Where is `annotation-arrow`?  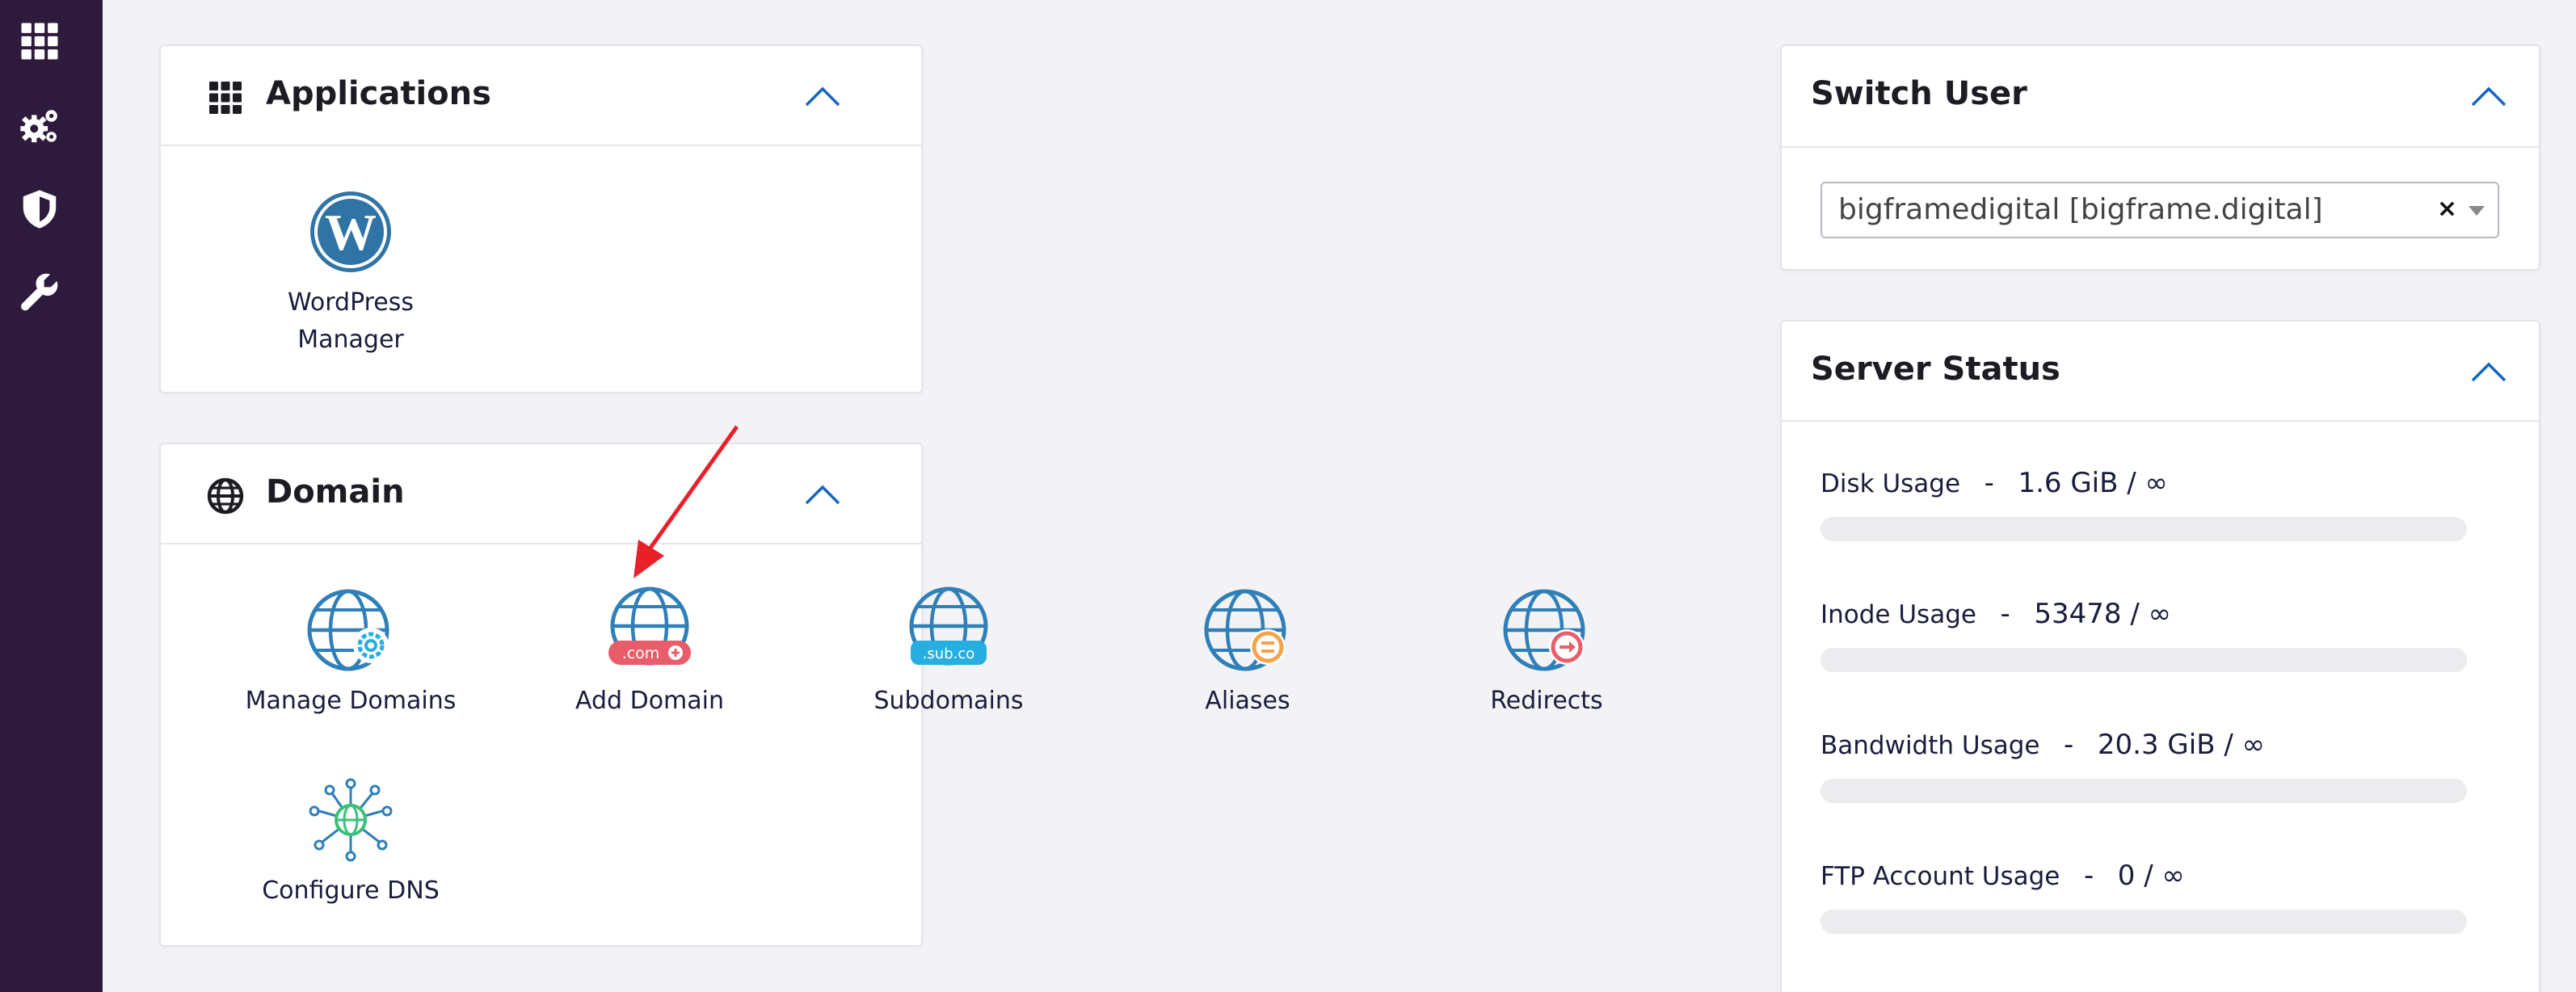
annotation-arrow is located at coordinates (686, 501).